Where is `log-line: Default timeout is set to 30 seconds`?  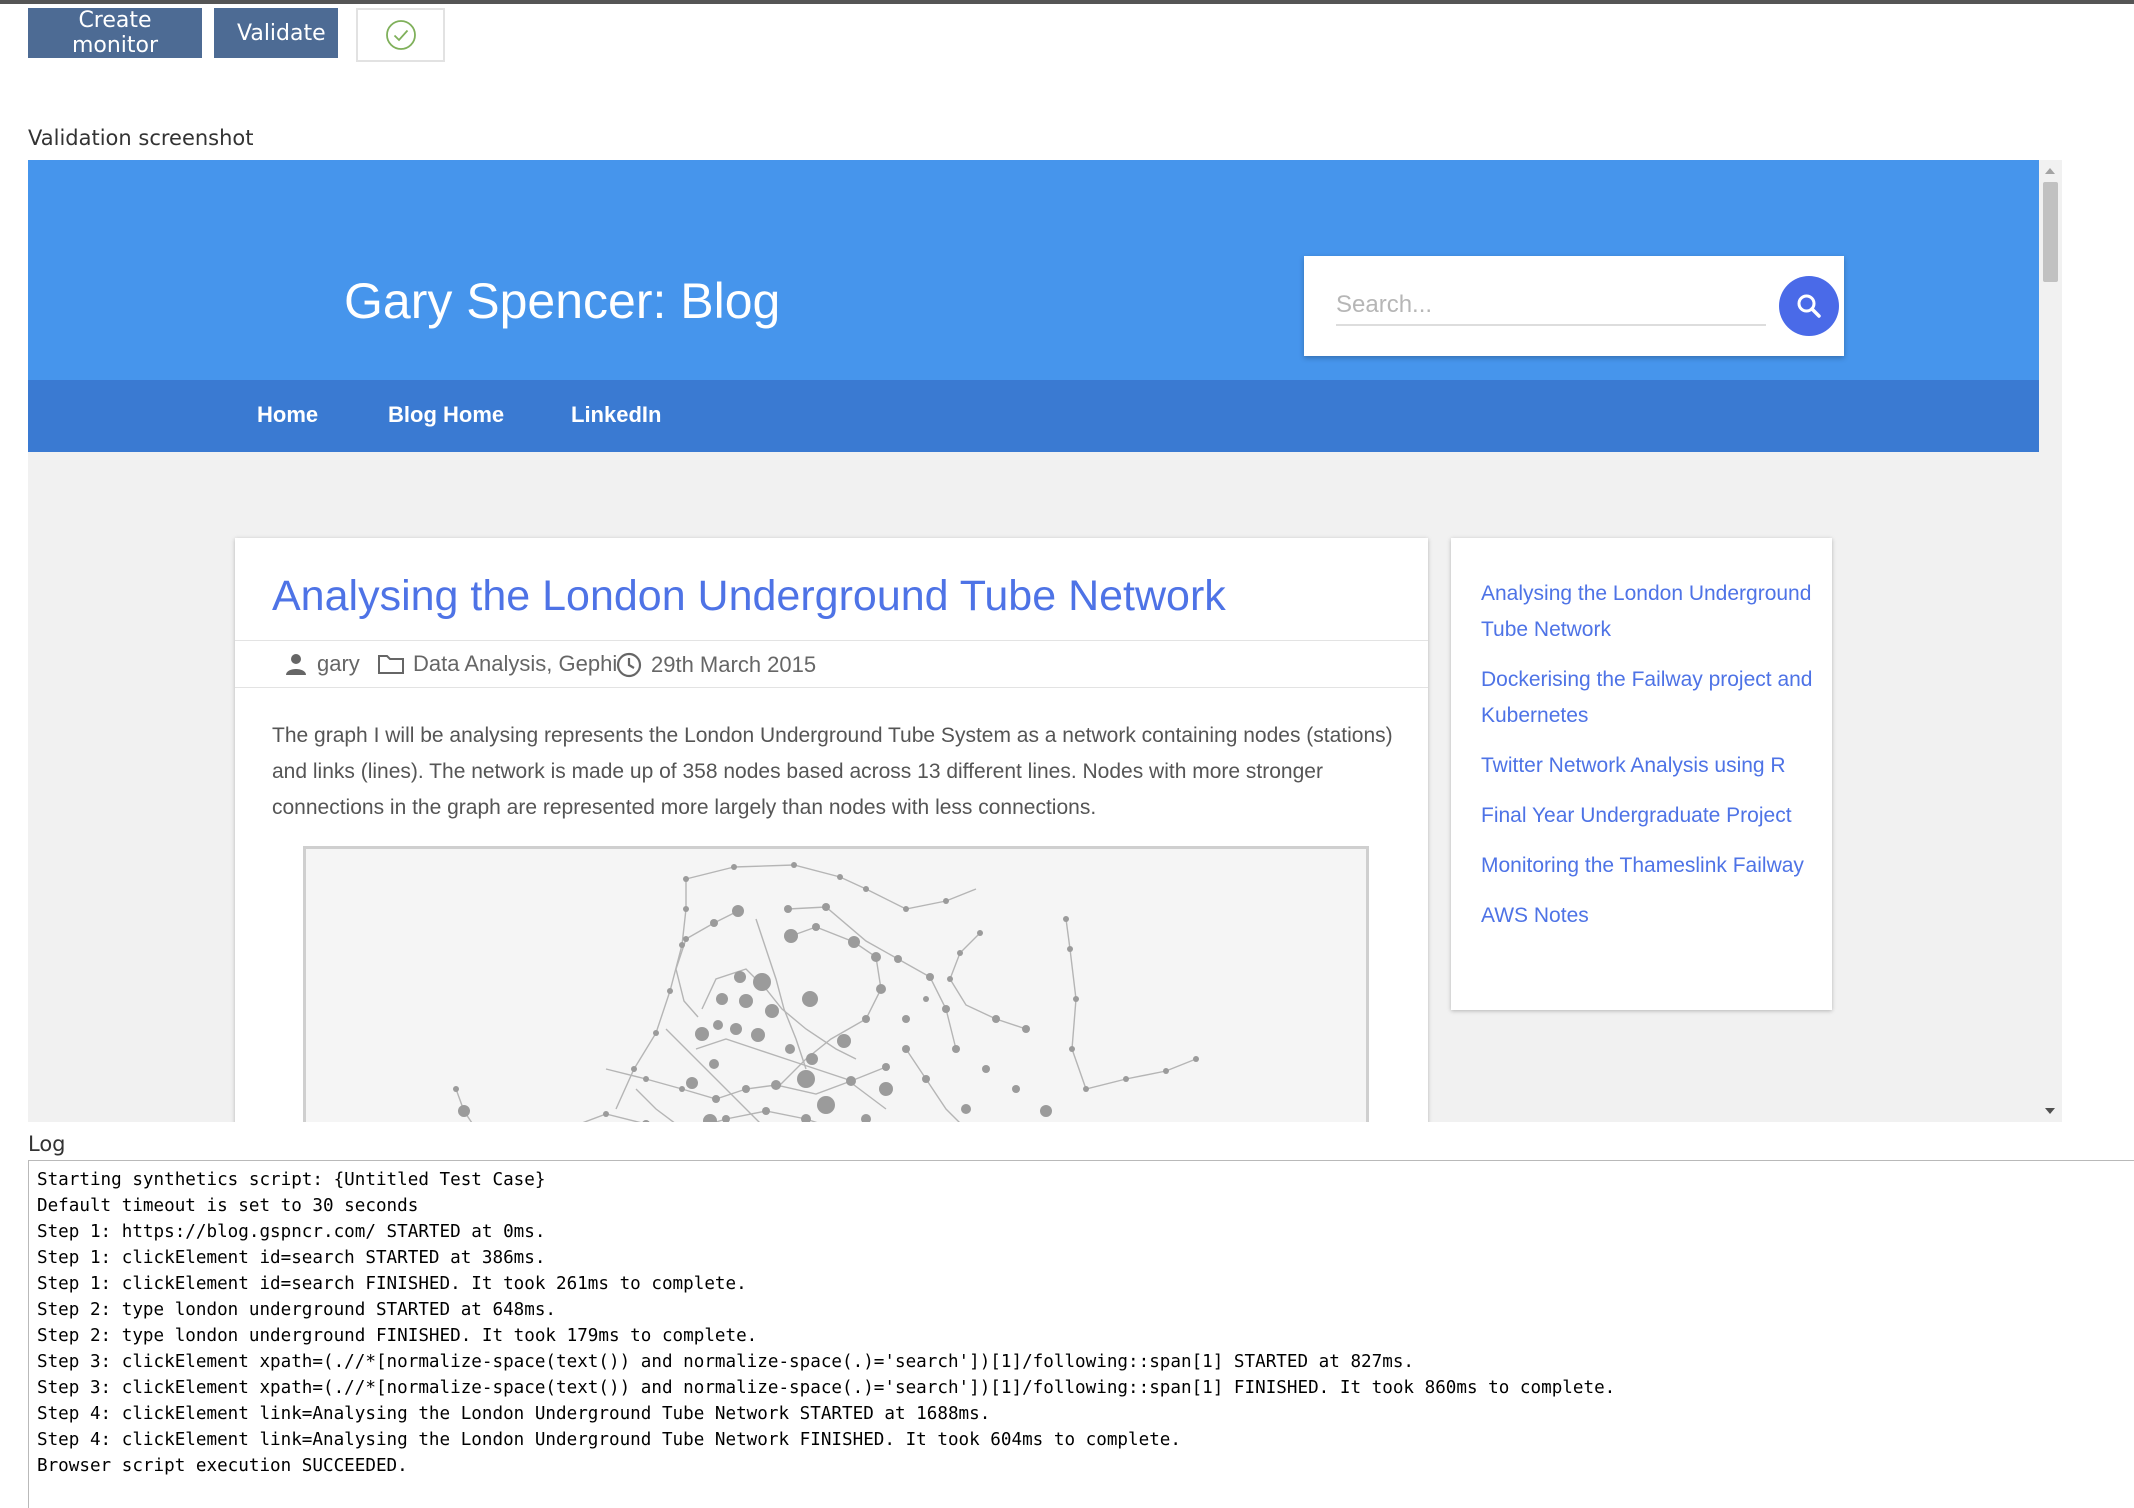
log-line: Default timeout is set to 30 seconds is located at coordinates (228, 1206).